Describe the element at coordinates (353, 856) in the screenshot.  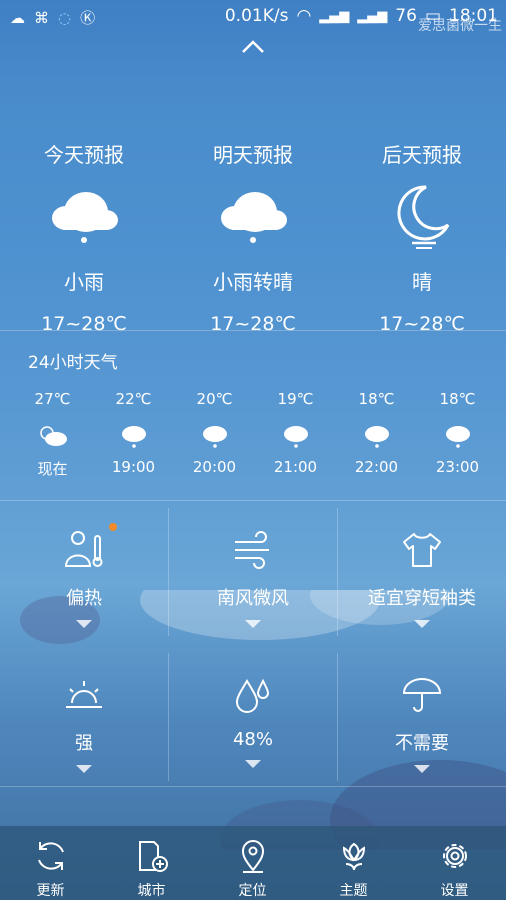
I see `theme-flower-icon` at that location.